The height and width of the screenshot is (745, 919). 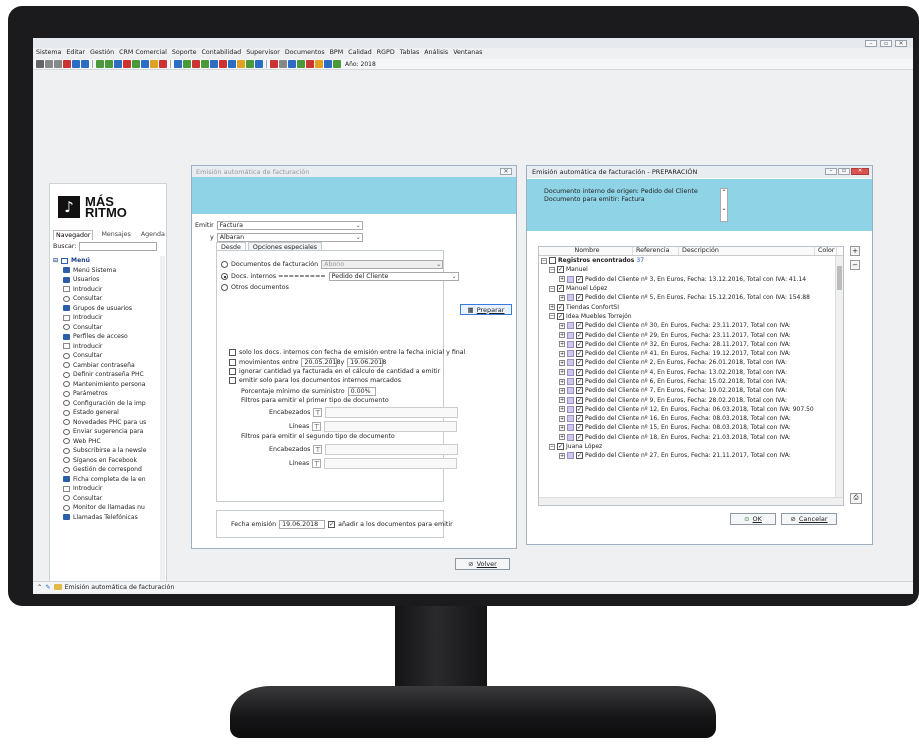 I want to click on navigator-item: Estado general, so click(x=107, y=413).